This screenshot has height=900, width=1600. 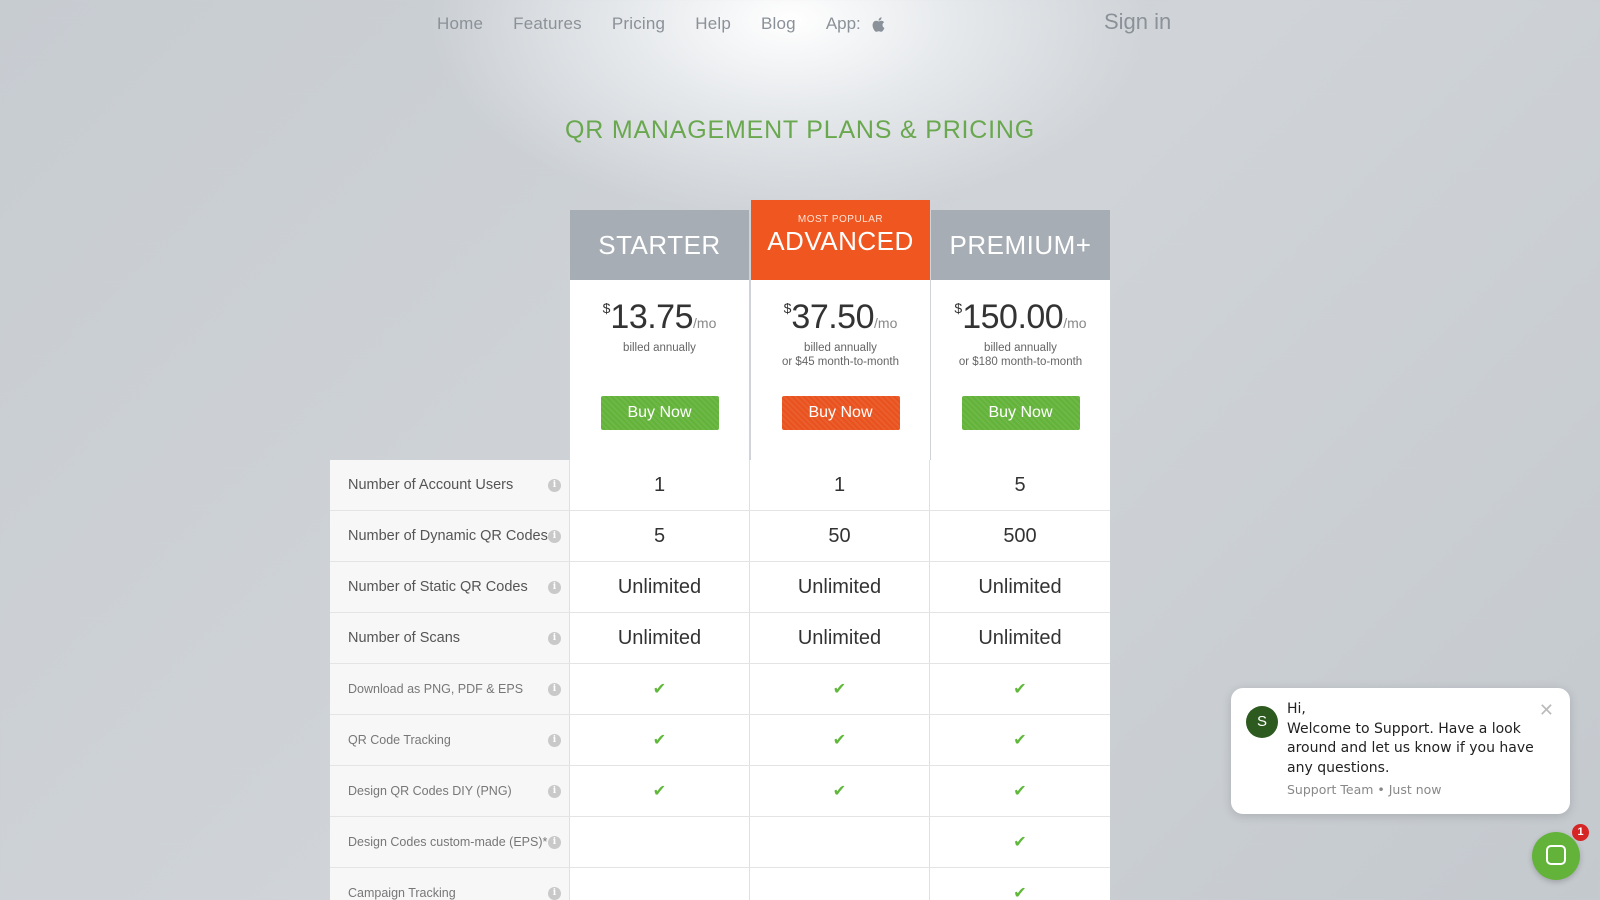 I want to click on feature-label: Number of Dynamic QR Codes, so click(x=448, y=536).